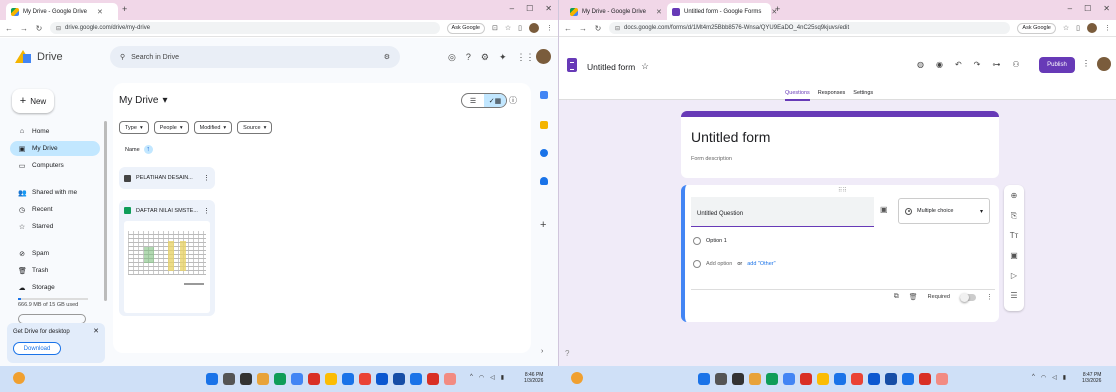 This screenshot has height=392, width=1116. Describe the element at coordinates (62, 11) in the screenshot. I see `tab-drive: My Drive - Google Drive ✕` at that location.